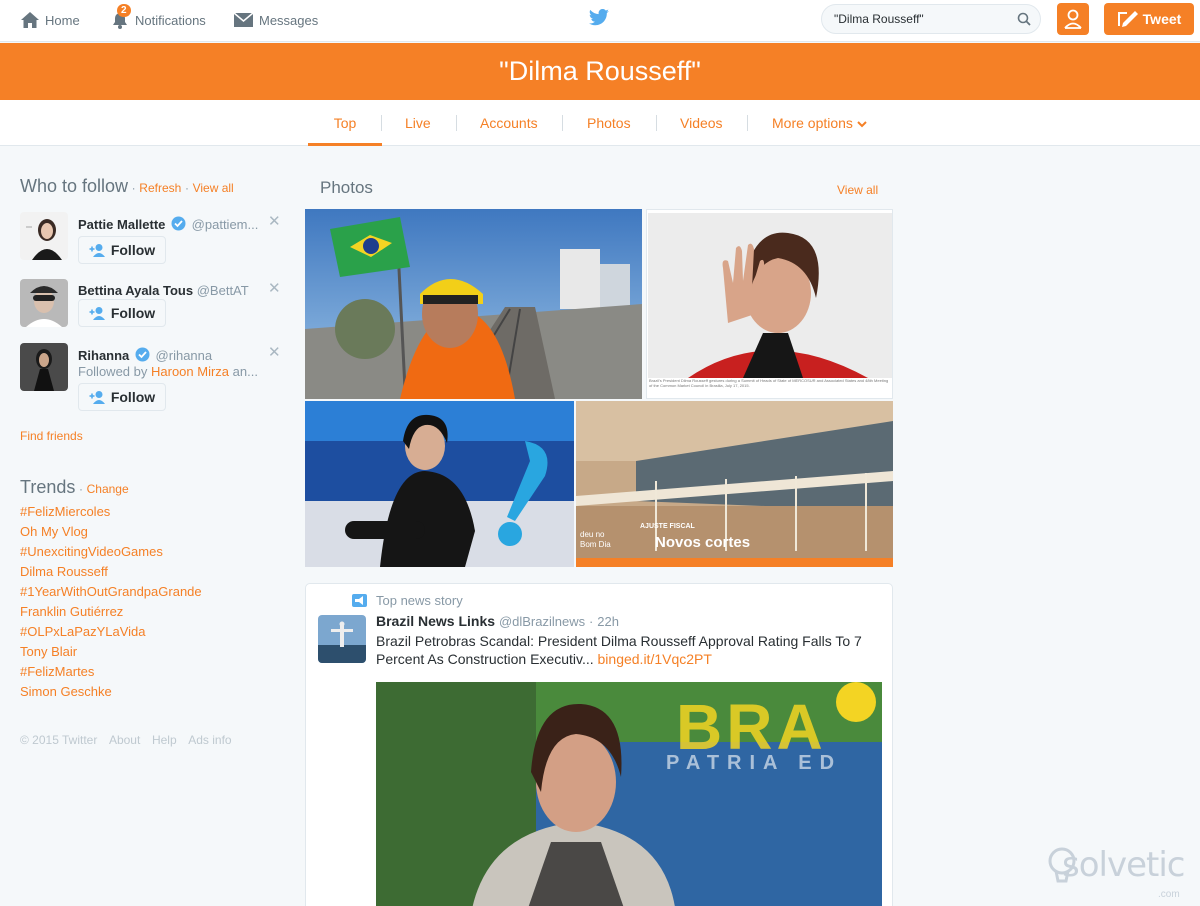 The image size is (1200, 906). What do you see at coordinates (213, 188) in the screenshot?
I see `view-all-link: View all` at bounding box center [213, 188].